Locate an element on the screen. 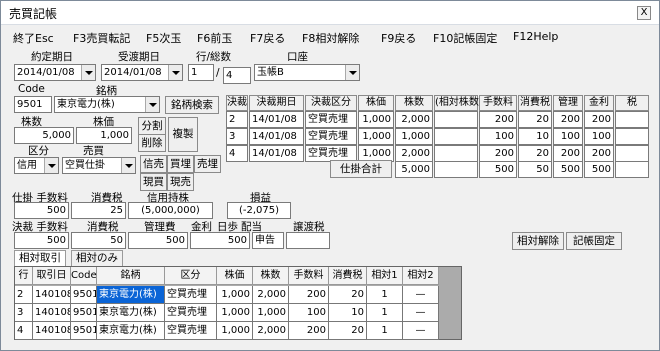  title-bar: 売買記帳 X is located at coordinates (330, 13).